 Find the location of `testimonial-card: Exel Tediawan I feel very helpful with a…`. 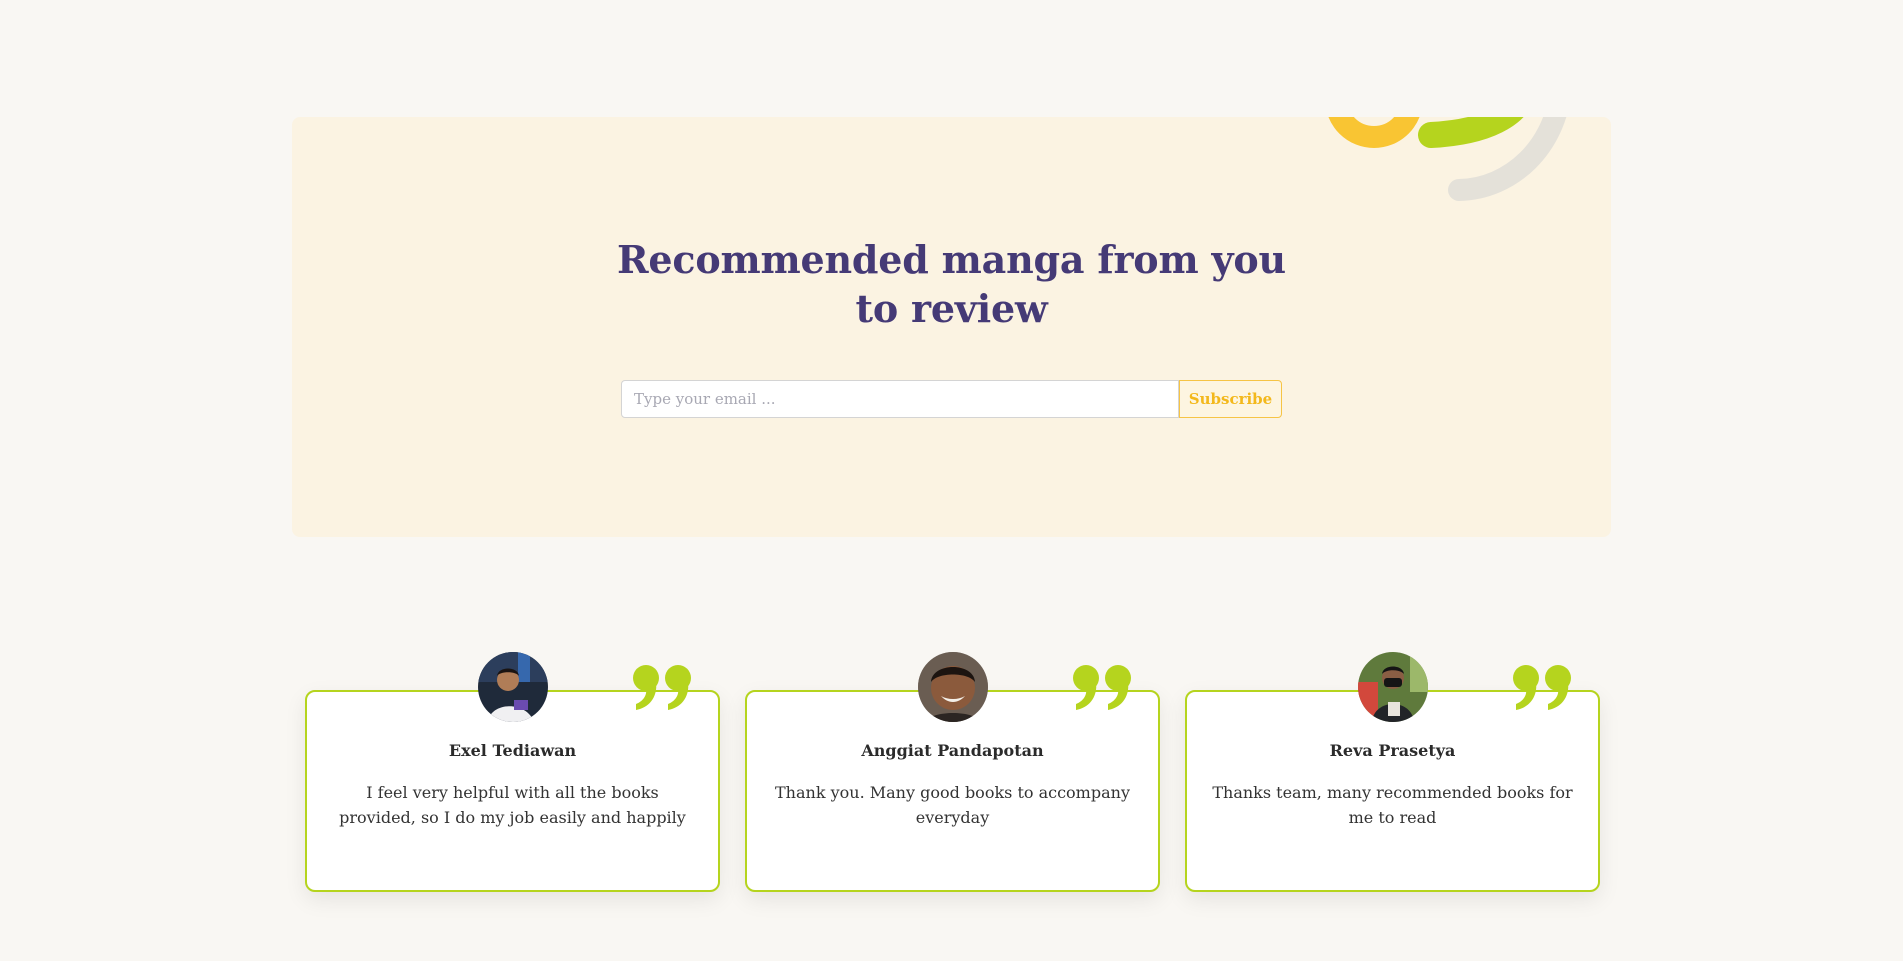

testimonial-card: Exel Tediawan I feel very helpful with a… is located at coordinates (512, 772).